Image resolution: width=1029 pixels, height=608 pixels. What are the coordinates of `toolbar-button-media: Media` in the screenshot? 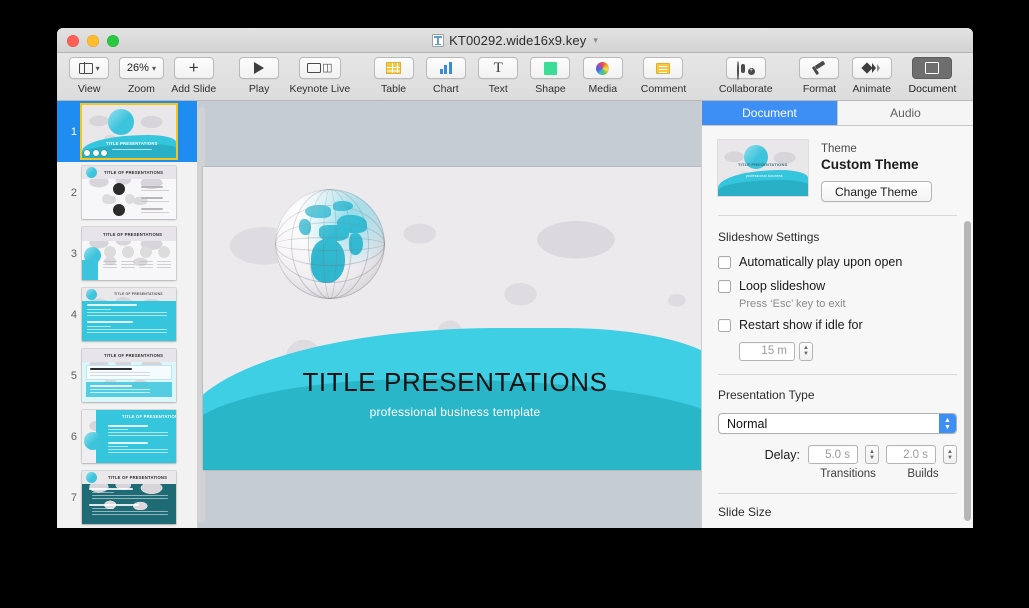 It's located at (603, 76).